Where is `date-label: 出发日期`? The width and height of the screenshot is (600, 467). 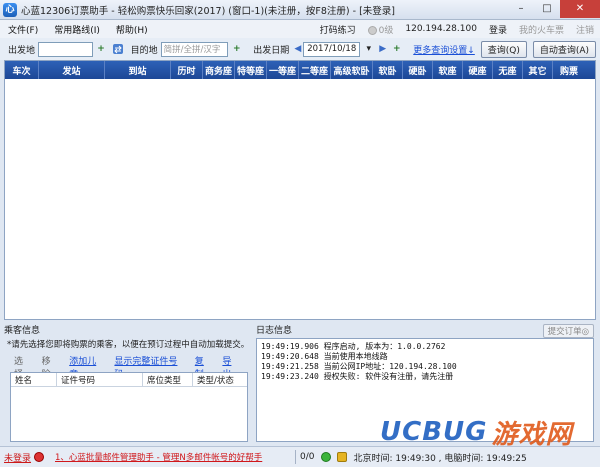
date-label: 出发日期 is located at coordinates (271, 50).